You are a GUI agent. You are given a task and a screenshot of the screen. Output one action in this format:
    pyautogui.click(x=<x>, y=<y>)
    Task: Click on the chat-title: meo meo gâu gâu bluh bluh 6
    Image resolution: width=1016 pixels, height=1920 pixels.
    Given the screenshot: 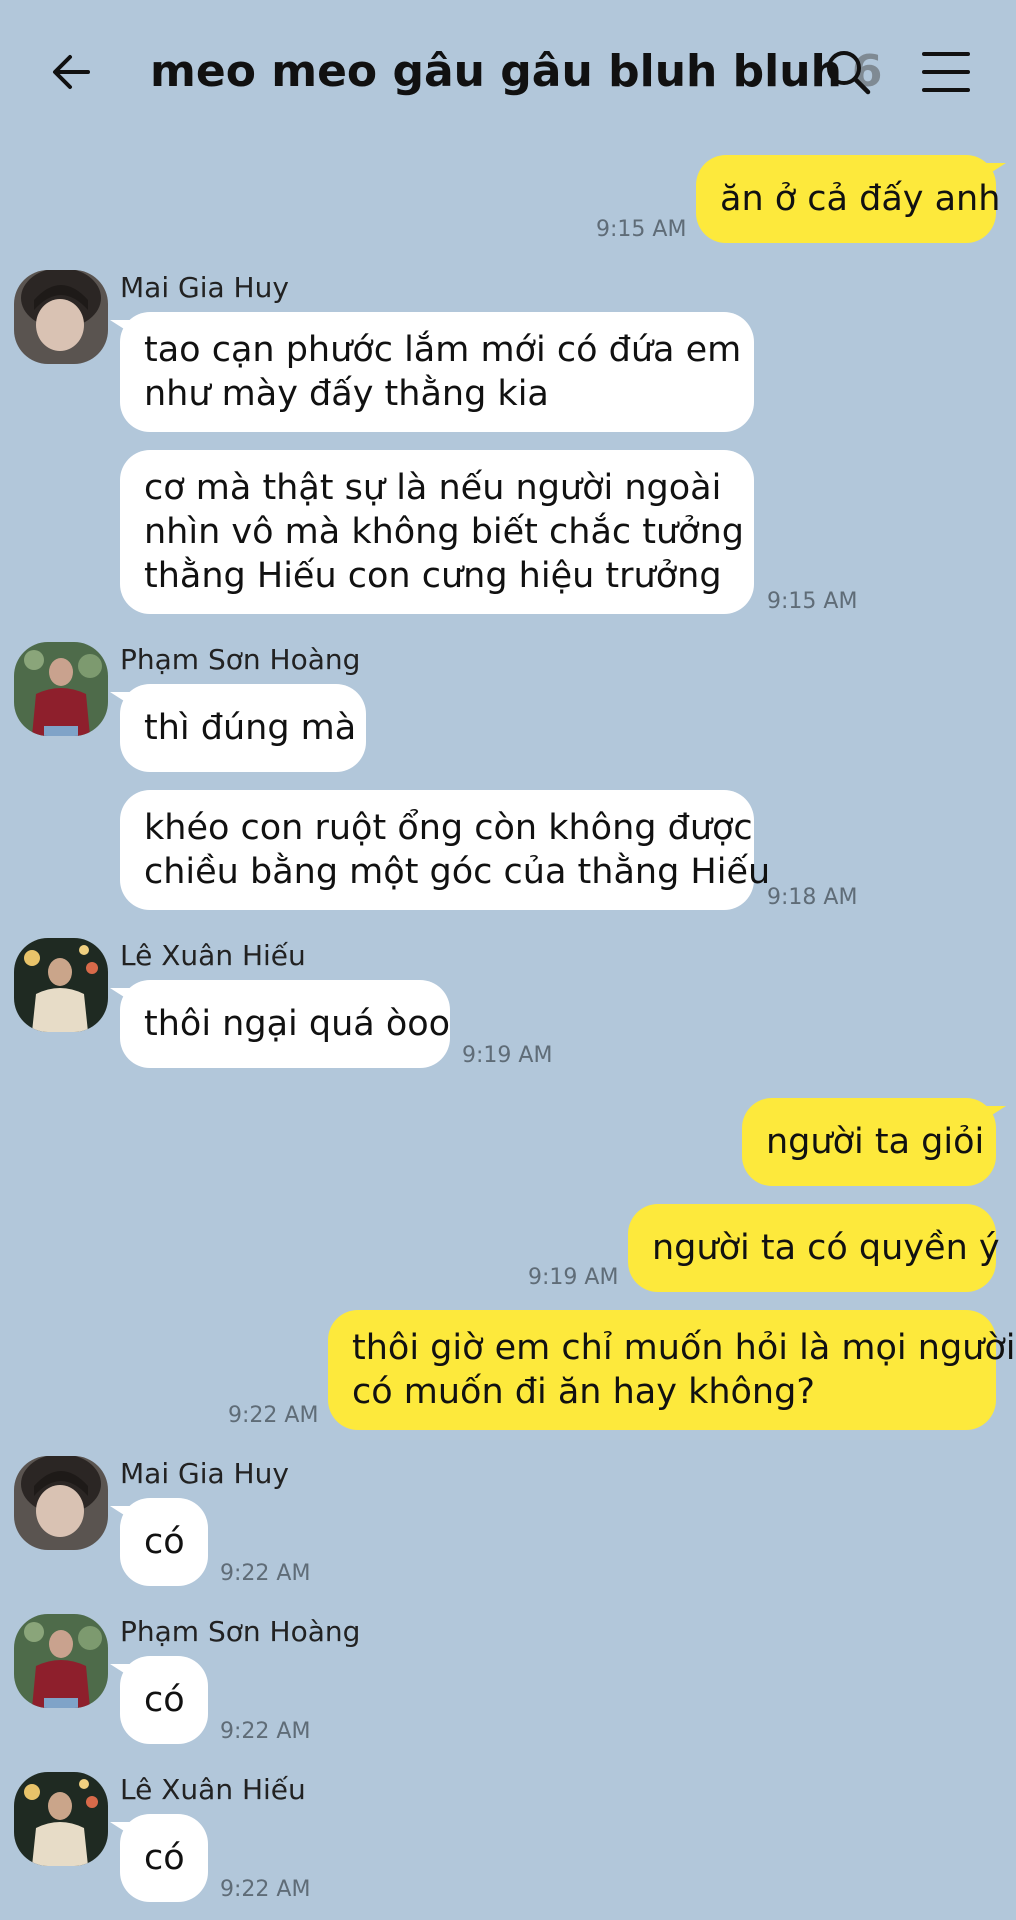 What is the action you would take?
    pyautogui.click(x=516, y=72)
    